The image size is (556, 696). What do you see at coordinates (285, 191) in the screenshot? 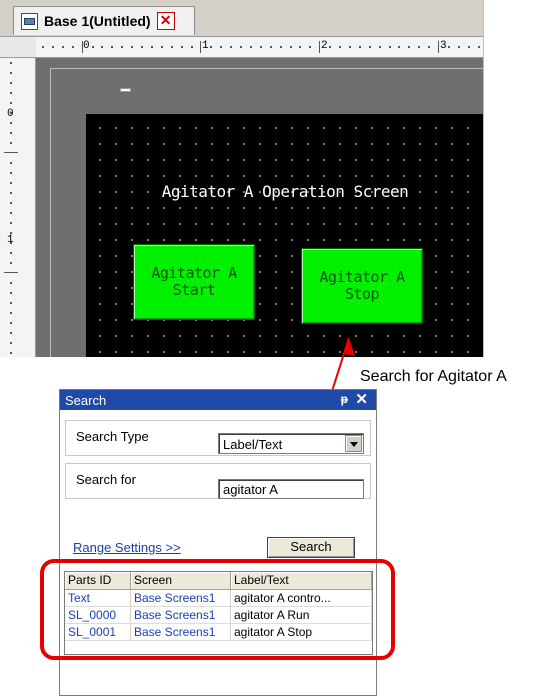
I see `screen-title-text: Agitator A Operation Screen` at bounding box center [285, 191].